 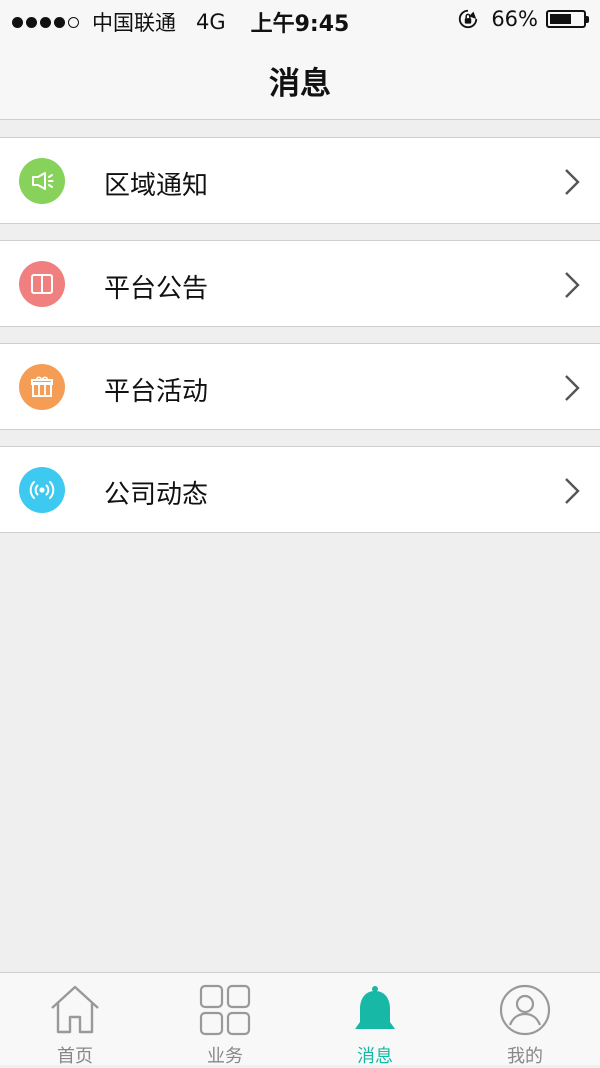 I want to click on tab-label: 首页, so click(x=75, y=1056).